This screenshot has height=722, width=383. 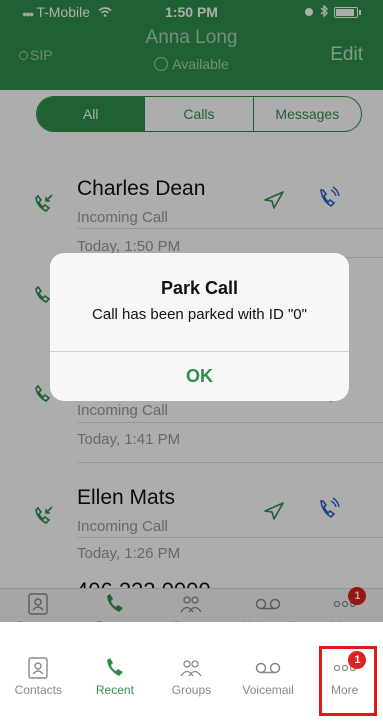 What do you see at coordinates (191, 668) in the screenshot?
I see `groups-icon` at bounding box center [191, 668].